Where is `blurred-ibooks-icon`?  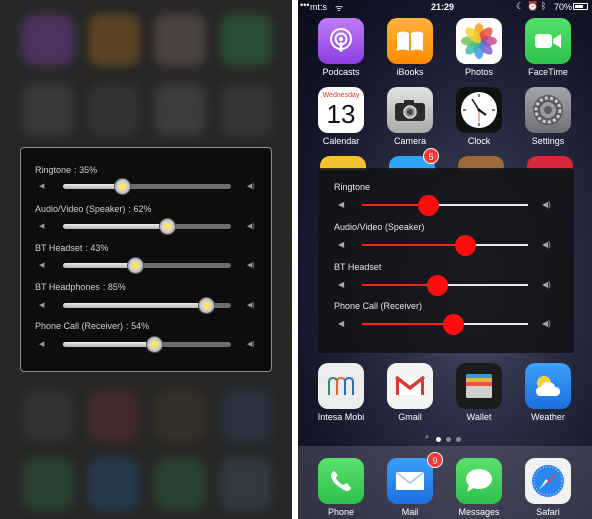
blurred-ibooks-icon is located at coordinates (114, 40).